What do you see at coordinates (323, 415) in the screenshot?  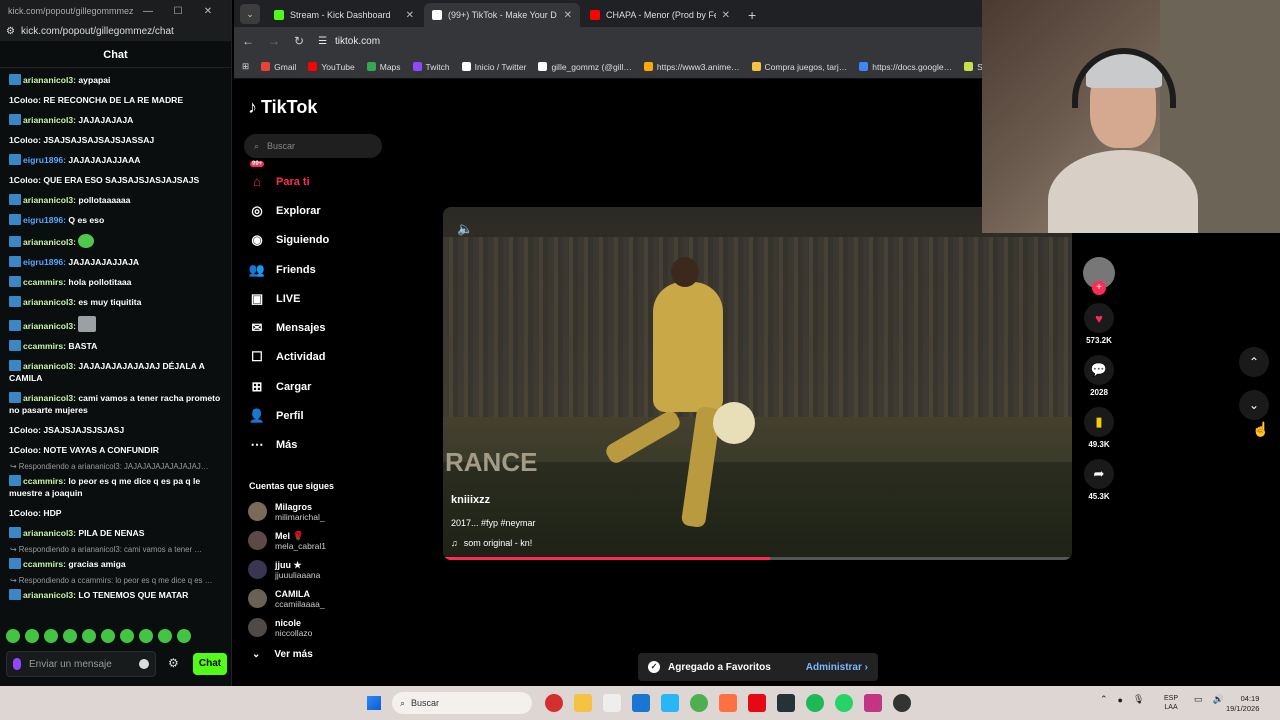 I see `sidebar-item-perfil: 👤 Perfil` at bounding box center [323, 415].